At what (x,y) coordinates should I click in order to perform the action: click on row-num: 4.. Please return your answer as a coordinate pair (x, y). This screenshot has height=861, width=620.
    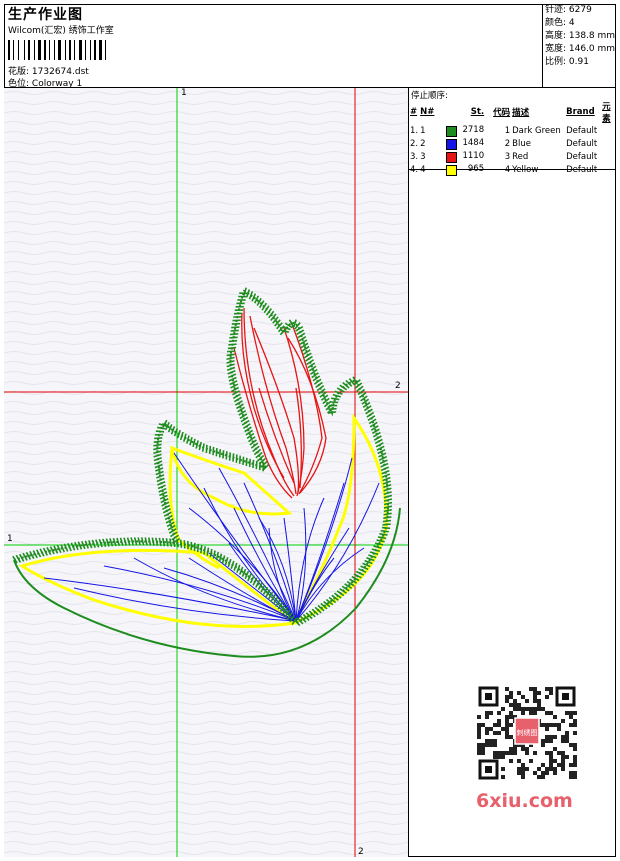
    Looking at the image, I should click on (414, 169).